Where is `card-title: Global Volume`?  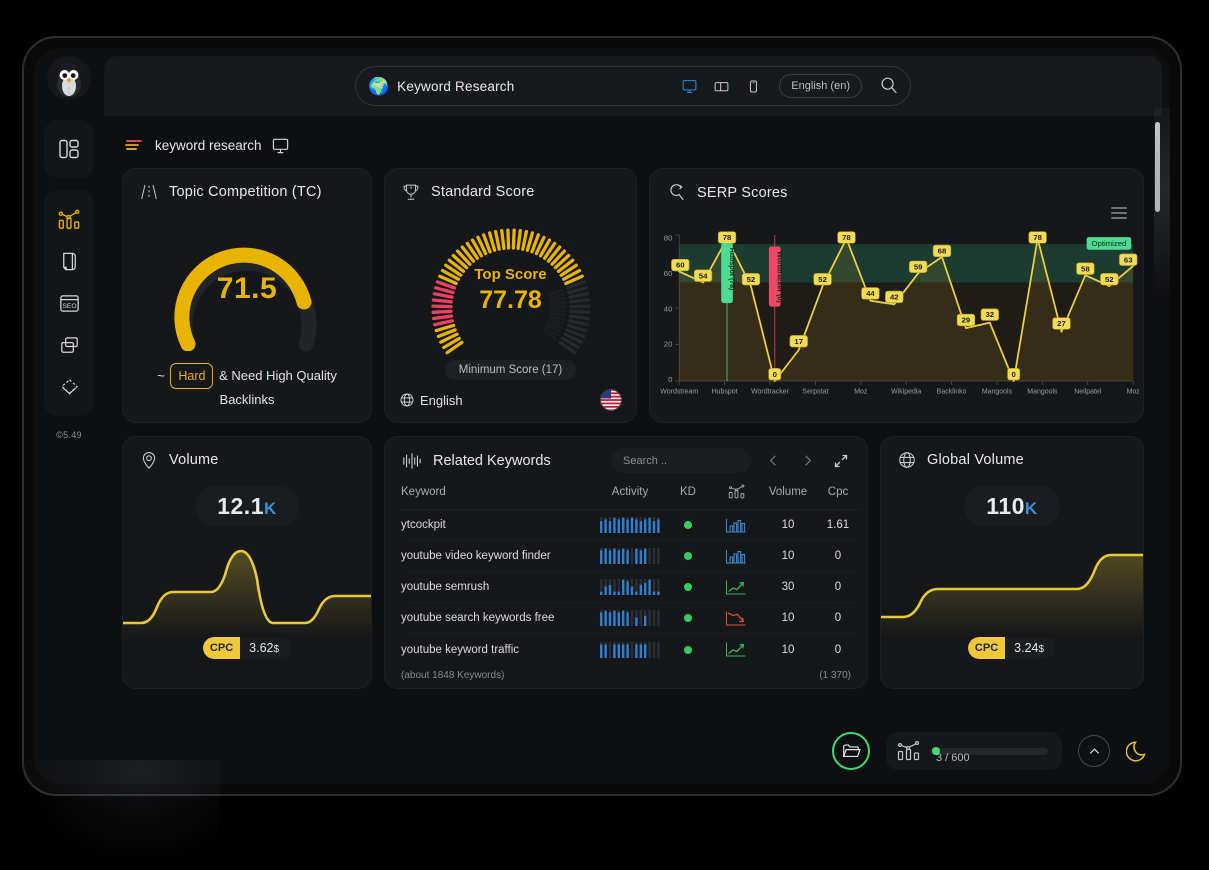 card-title: Global Volume is located at coordinates (975, 460).